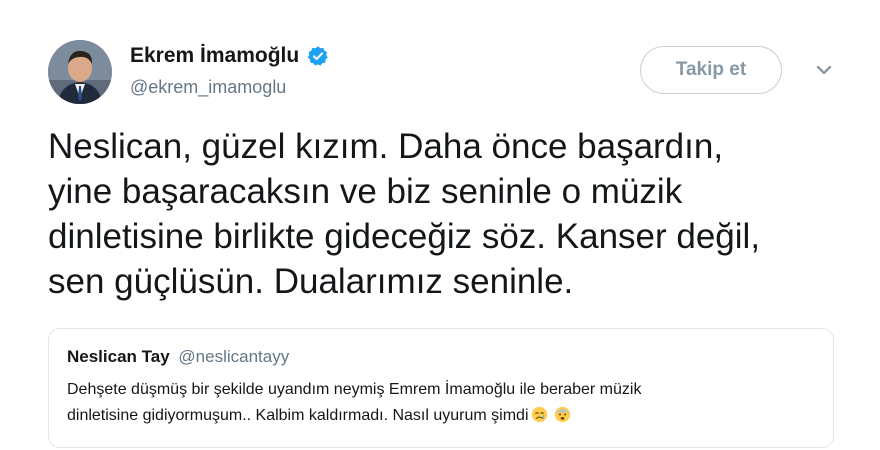 This screenshot has height=450, width=880. I want to click on fearful-face-emoji-icon, so click(562, 414).